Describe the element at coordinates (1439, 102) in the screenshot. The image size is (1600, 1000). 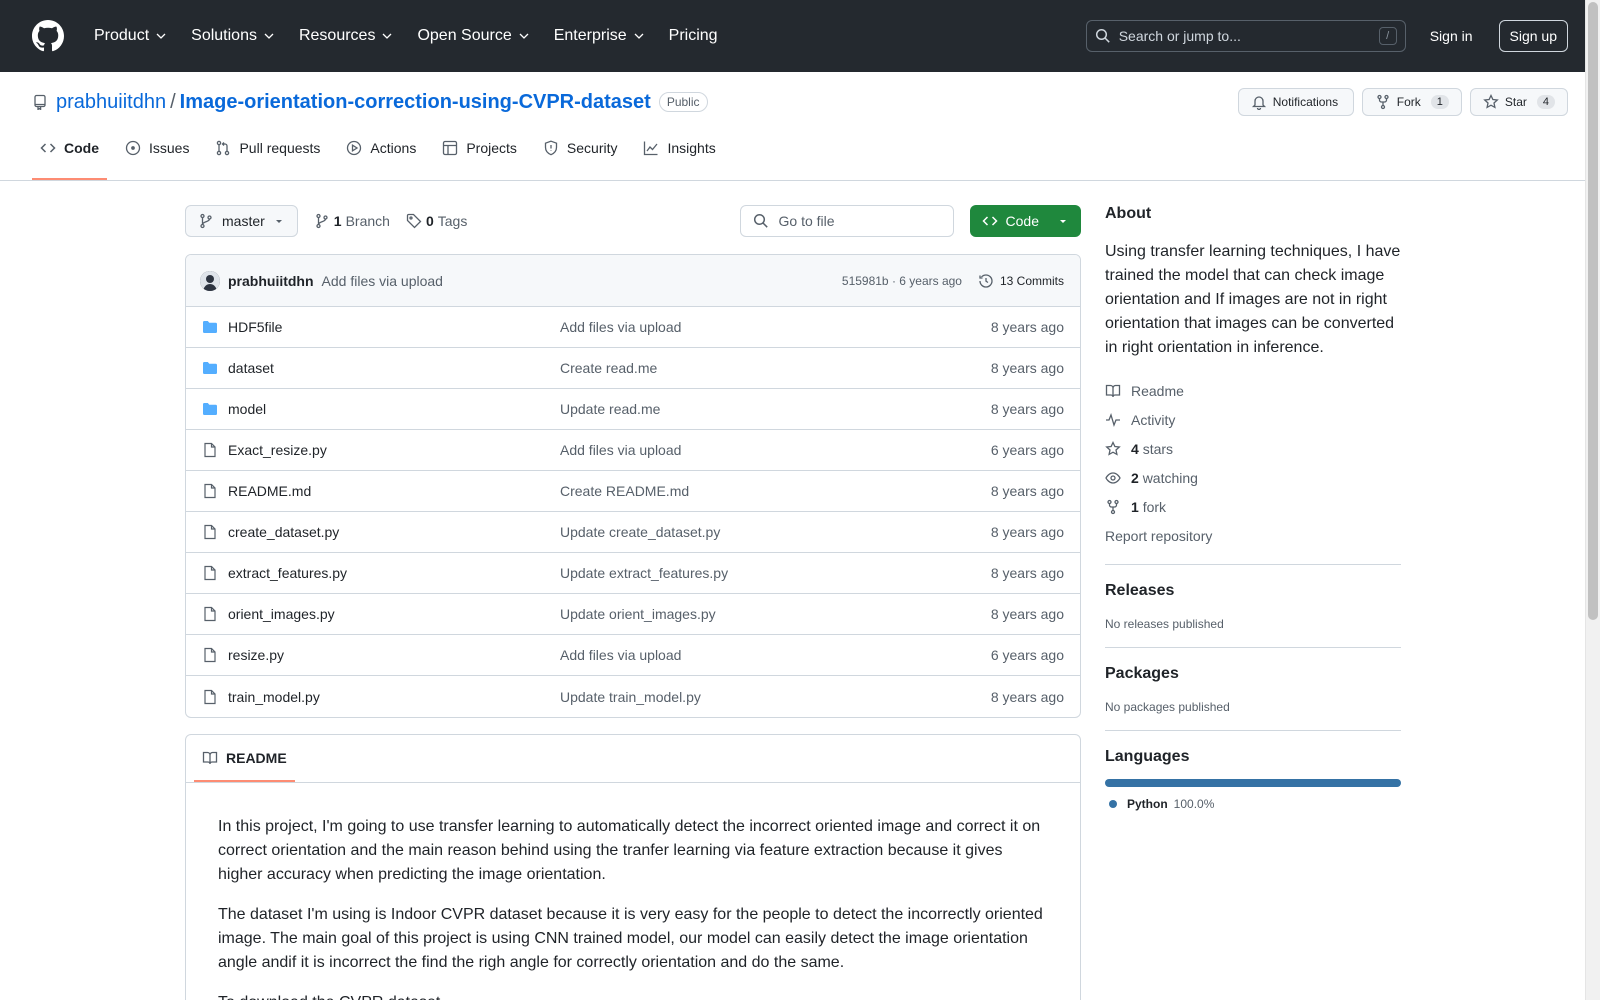
I see `fork-count: 1` at that location.